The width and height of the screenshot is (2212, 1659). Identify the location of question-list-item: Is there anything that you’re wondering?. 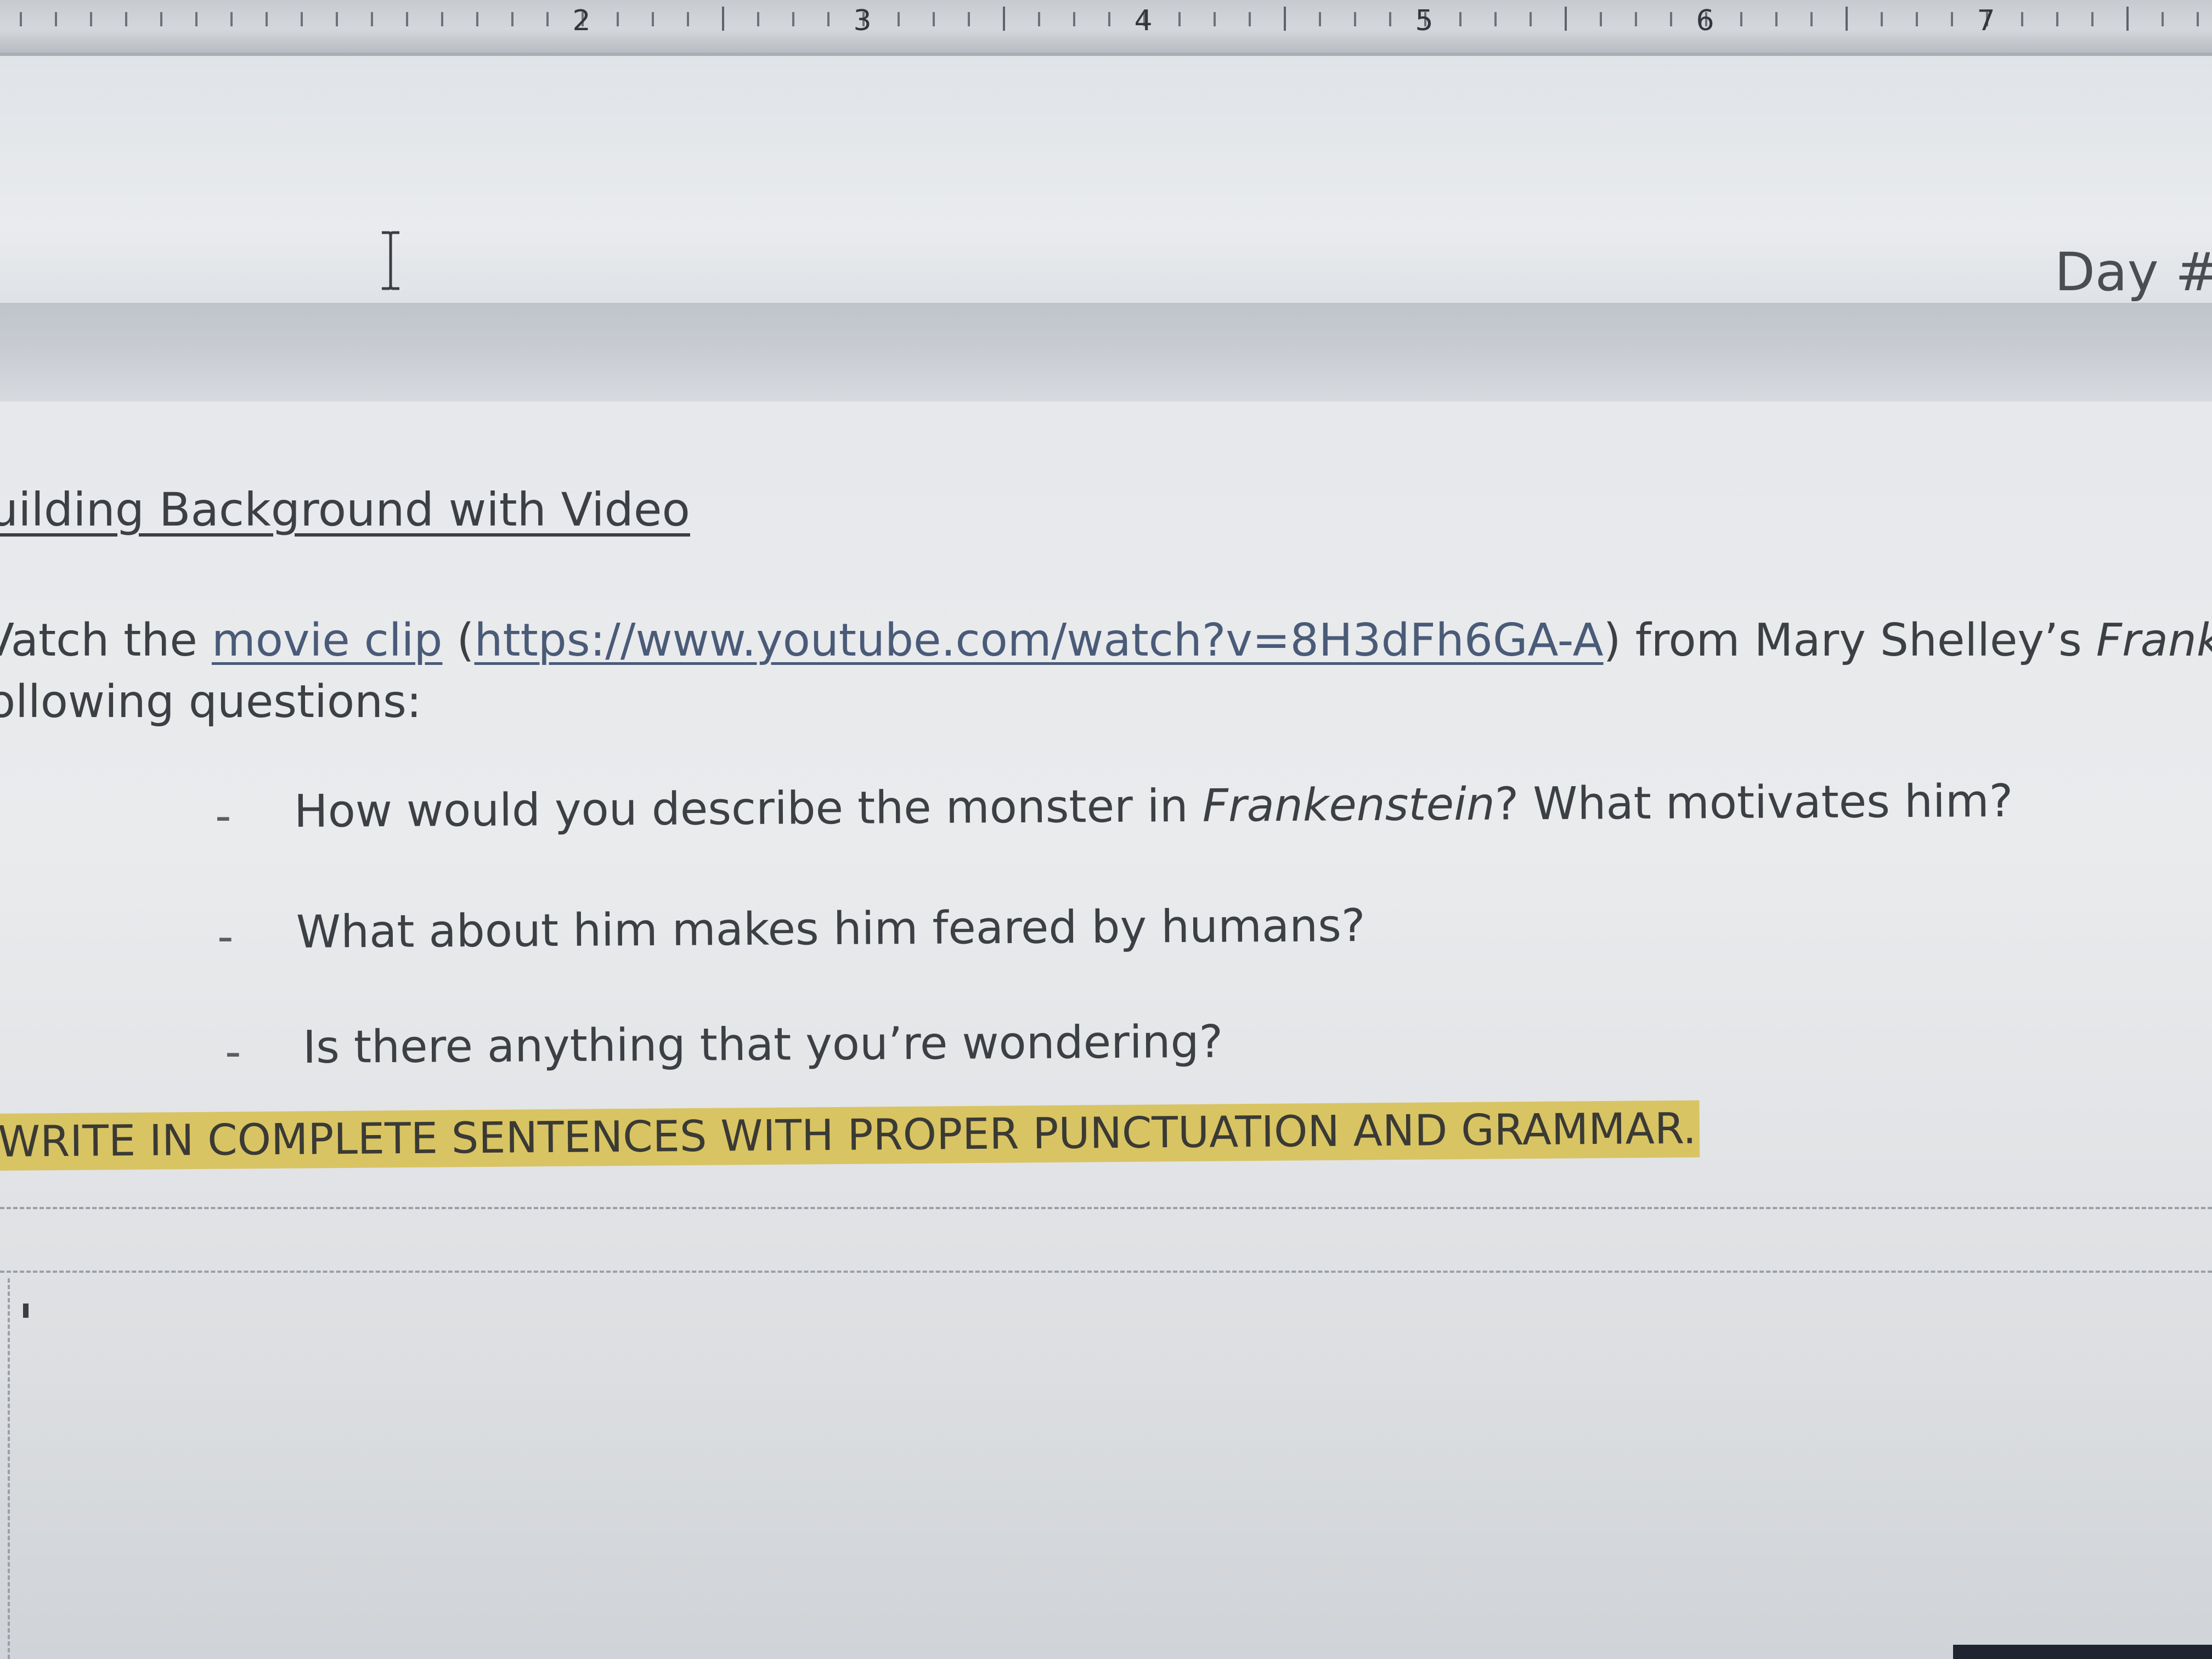
(763, 1045).